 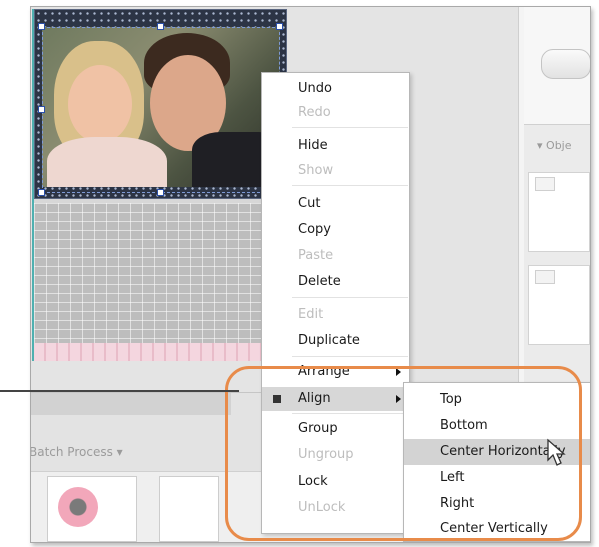 What do you see at coordinates (336, 256) in the screenshot?
I see `menu-item-paste: Paste` at bounding box center [336, 256].